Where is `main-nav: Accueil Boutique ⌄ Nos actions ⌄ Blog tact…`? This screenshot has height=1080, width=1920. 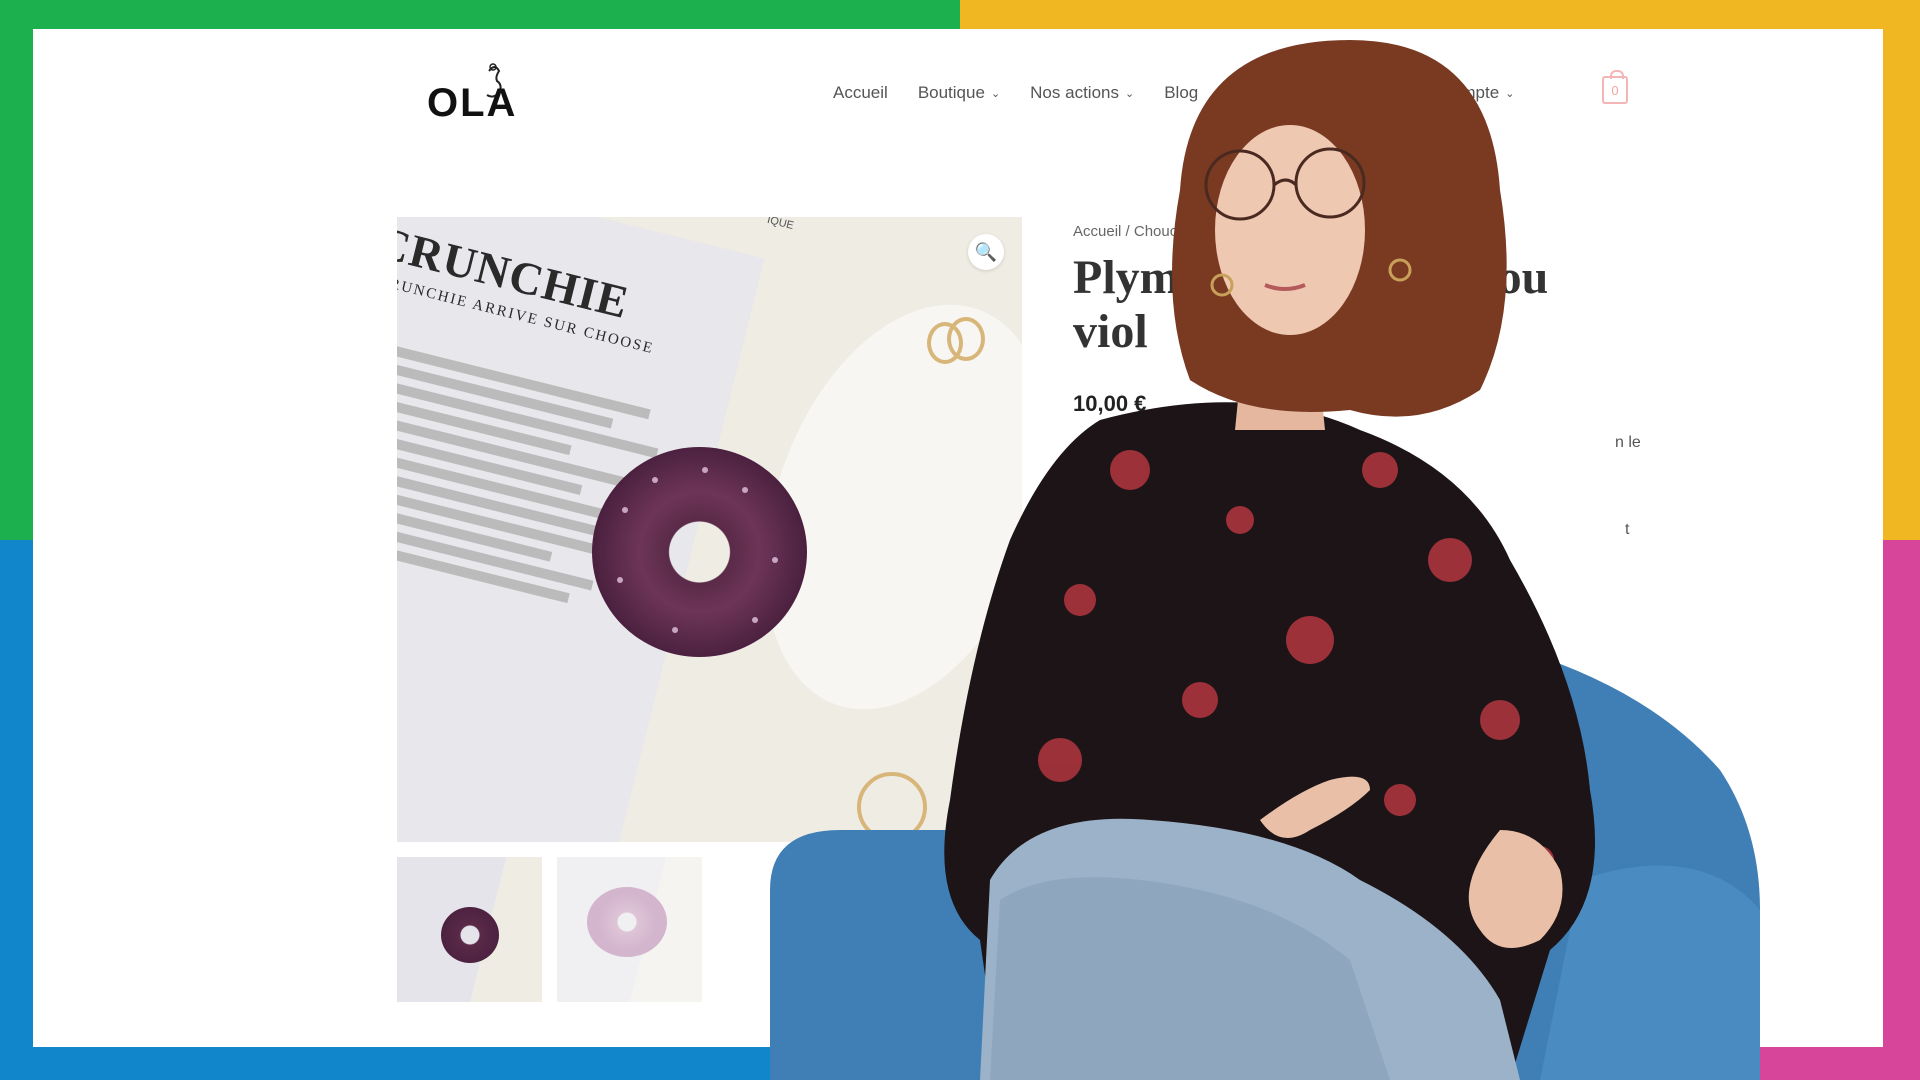 main-nav: Accueil Boutique ⌄ Nos actions ⌄ Blog tact… is located at coordinates (1188, 93).